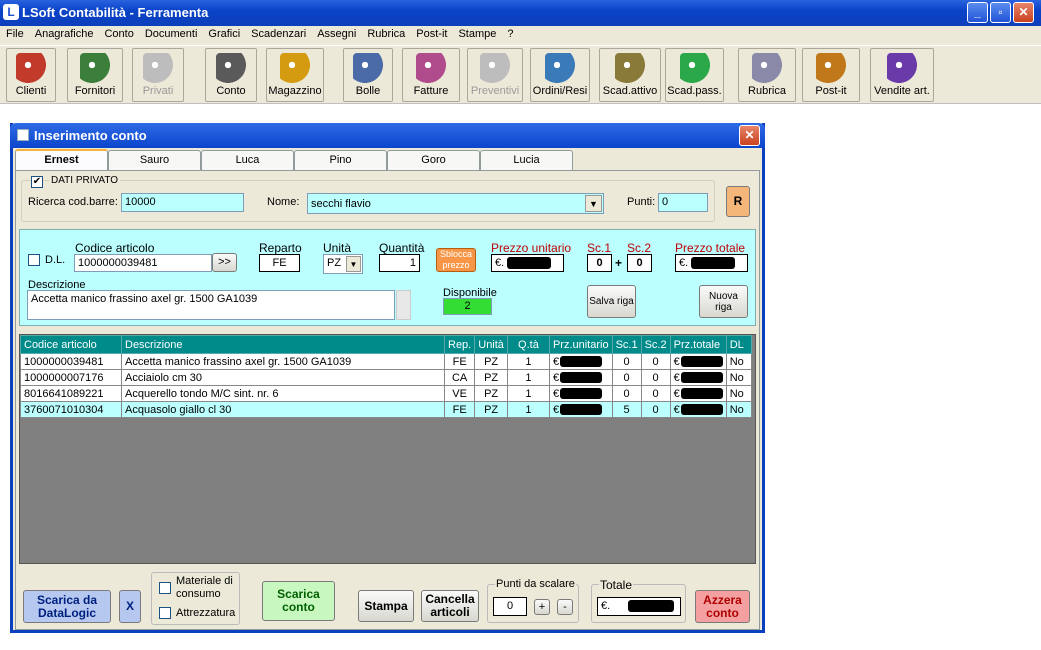 This screenshot has width=1041, height=650. Describe the element at coordinates (182, 202) in the screenshot. I see `barcode-input: 10000` at that location.